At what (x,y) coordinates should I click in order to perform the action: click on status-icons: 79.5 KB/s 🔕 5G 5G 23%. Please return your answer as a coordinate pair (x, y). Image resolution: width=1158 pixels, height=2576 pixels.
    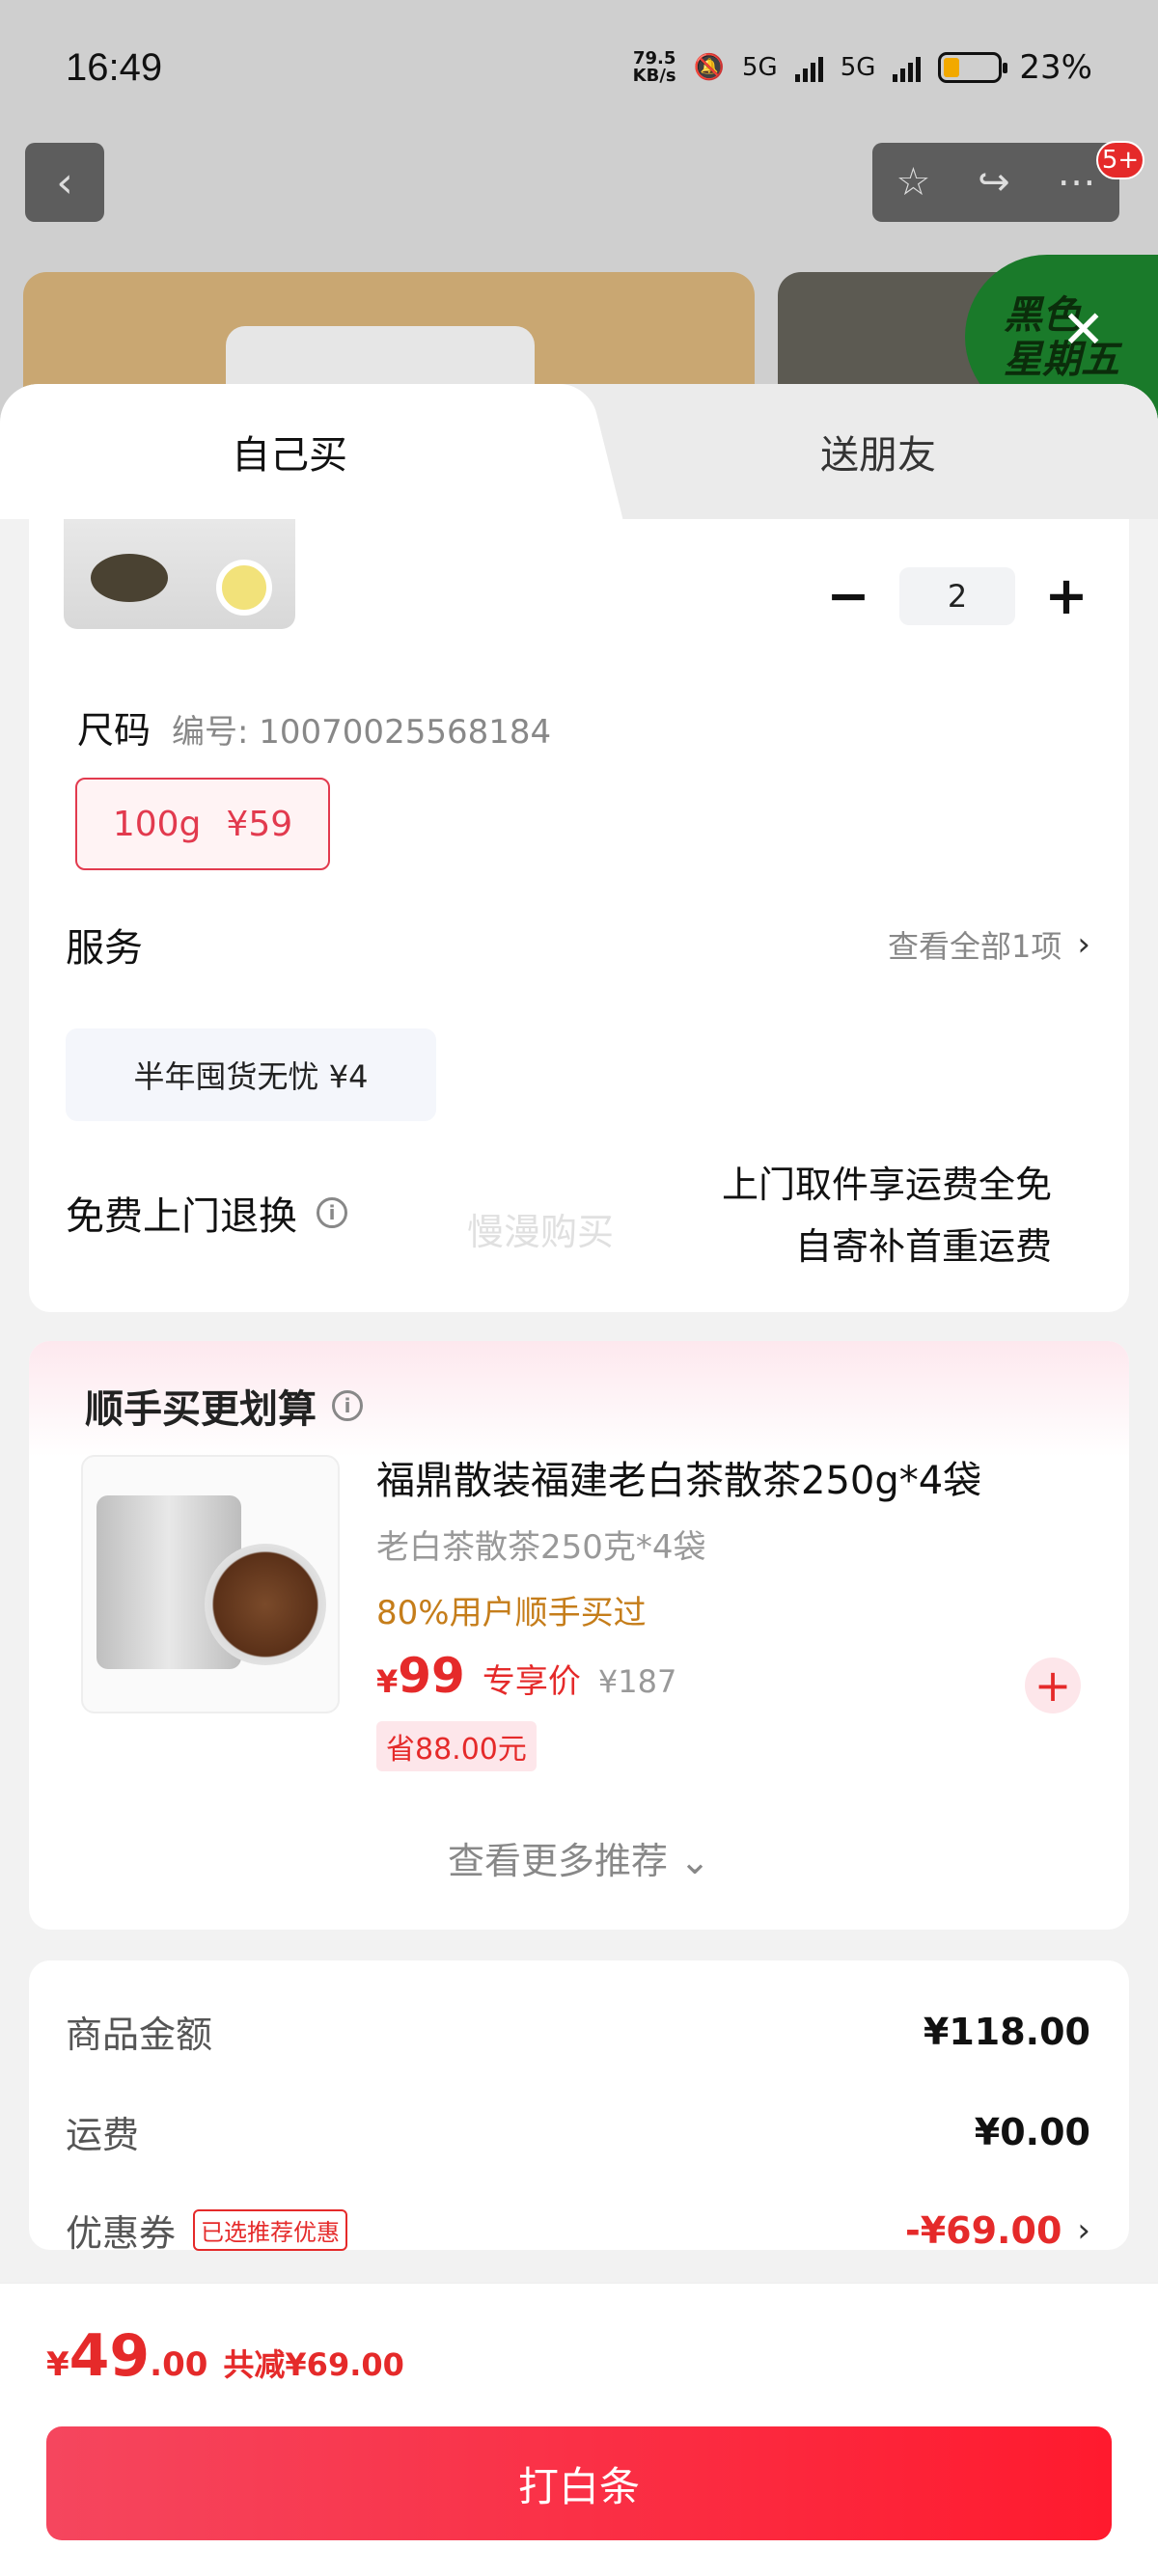
    Looking at the image, I should click on (862, 67).